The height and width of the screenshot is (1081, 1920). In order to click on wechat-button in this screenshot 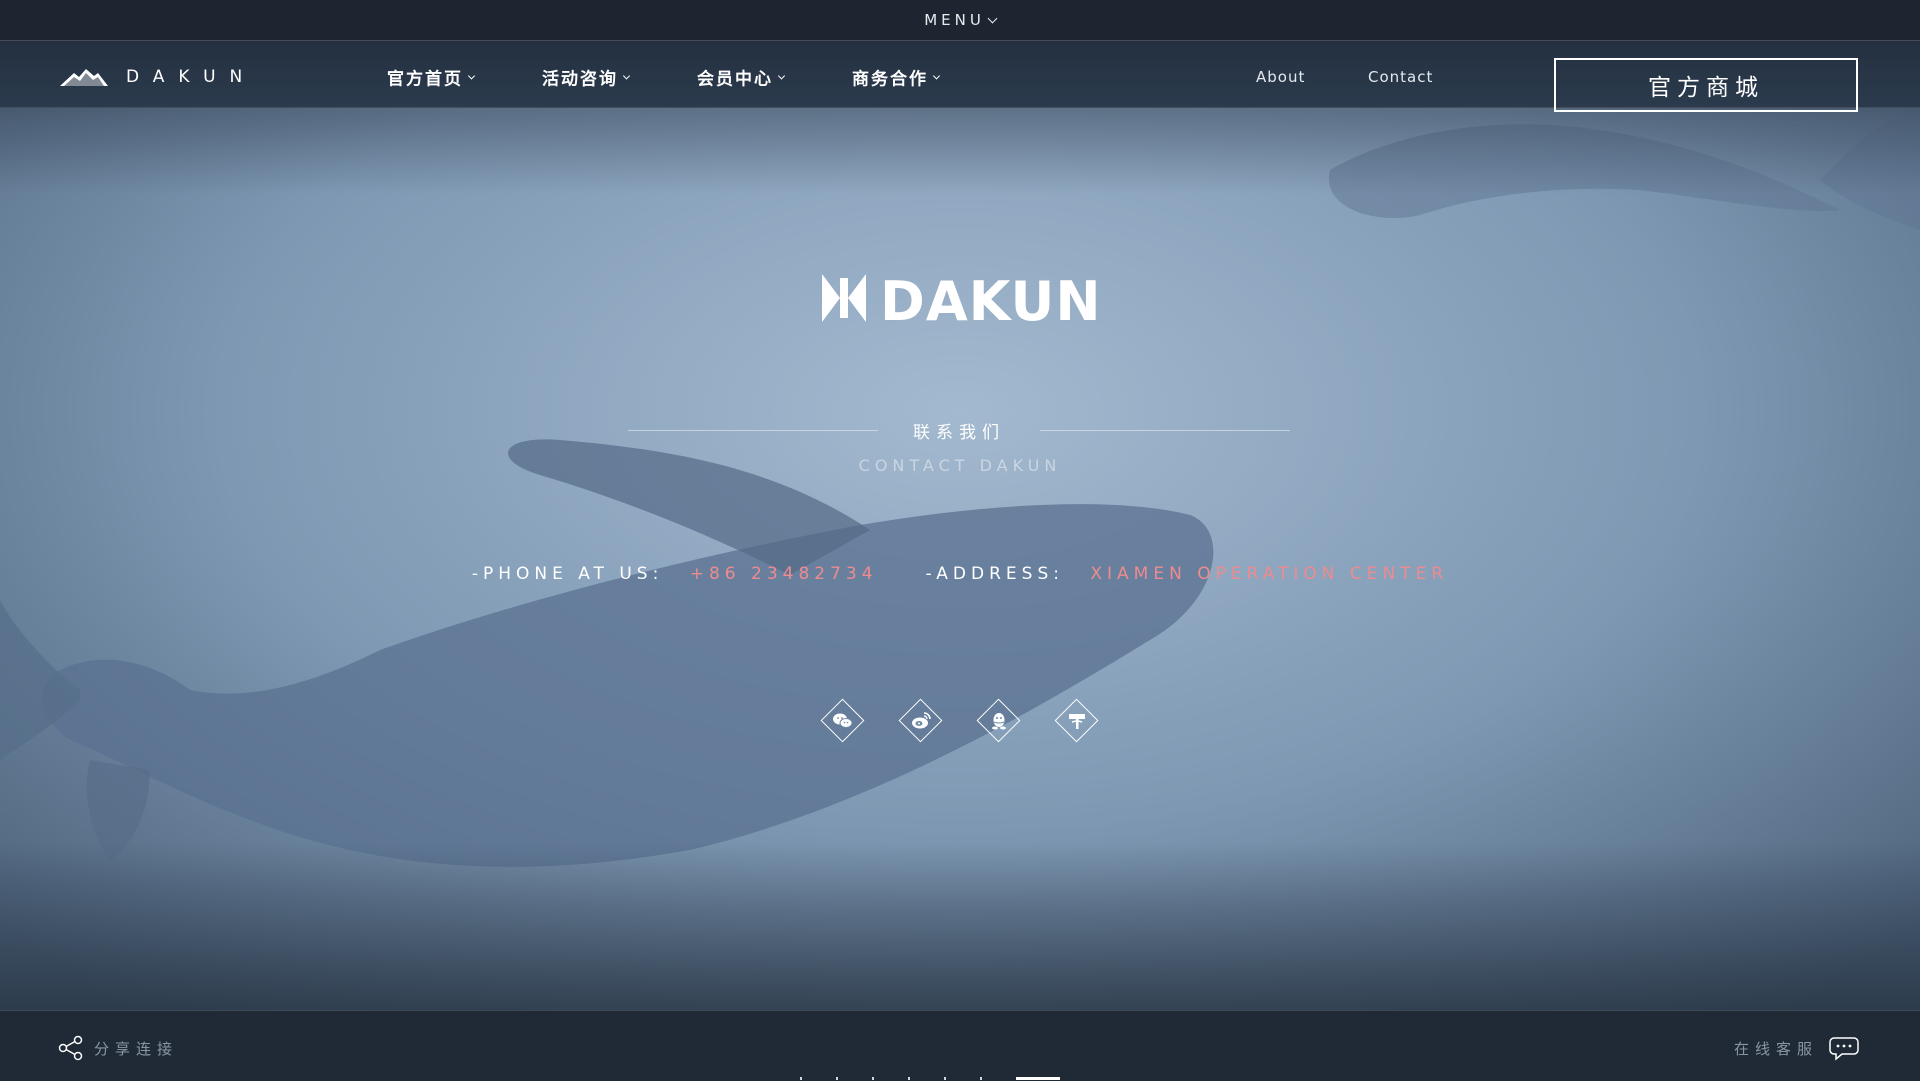, I will do `click(843, 721)`.